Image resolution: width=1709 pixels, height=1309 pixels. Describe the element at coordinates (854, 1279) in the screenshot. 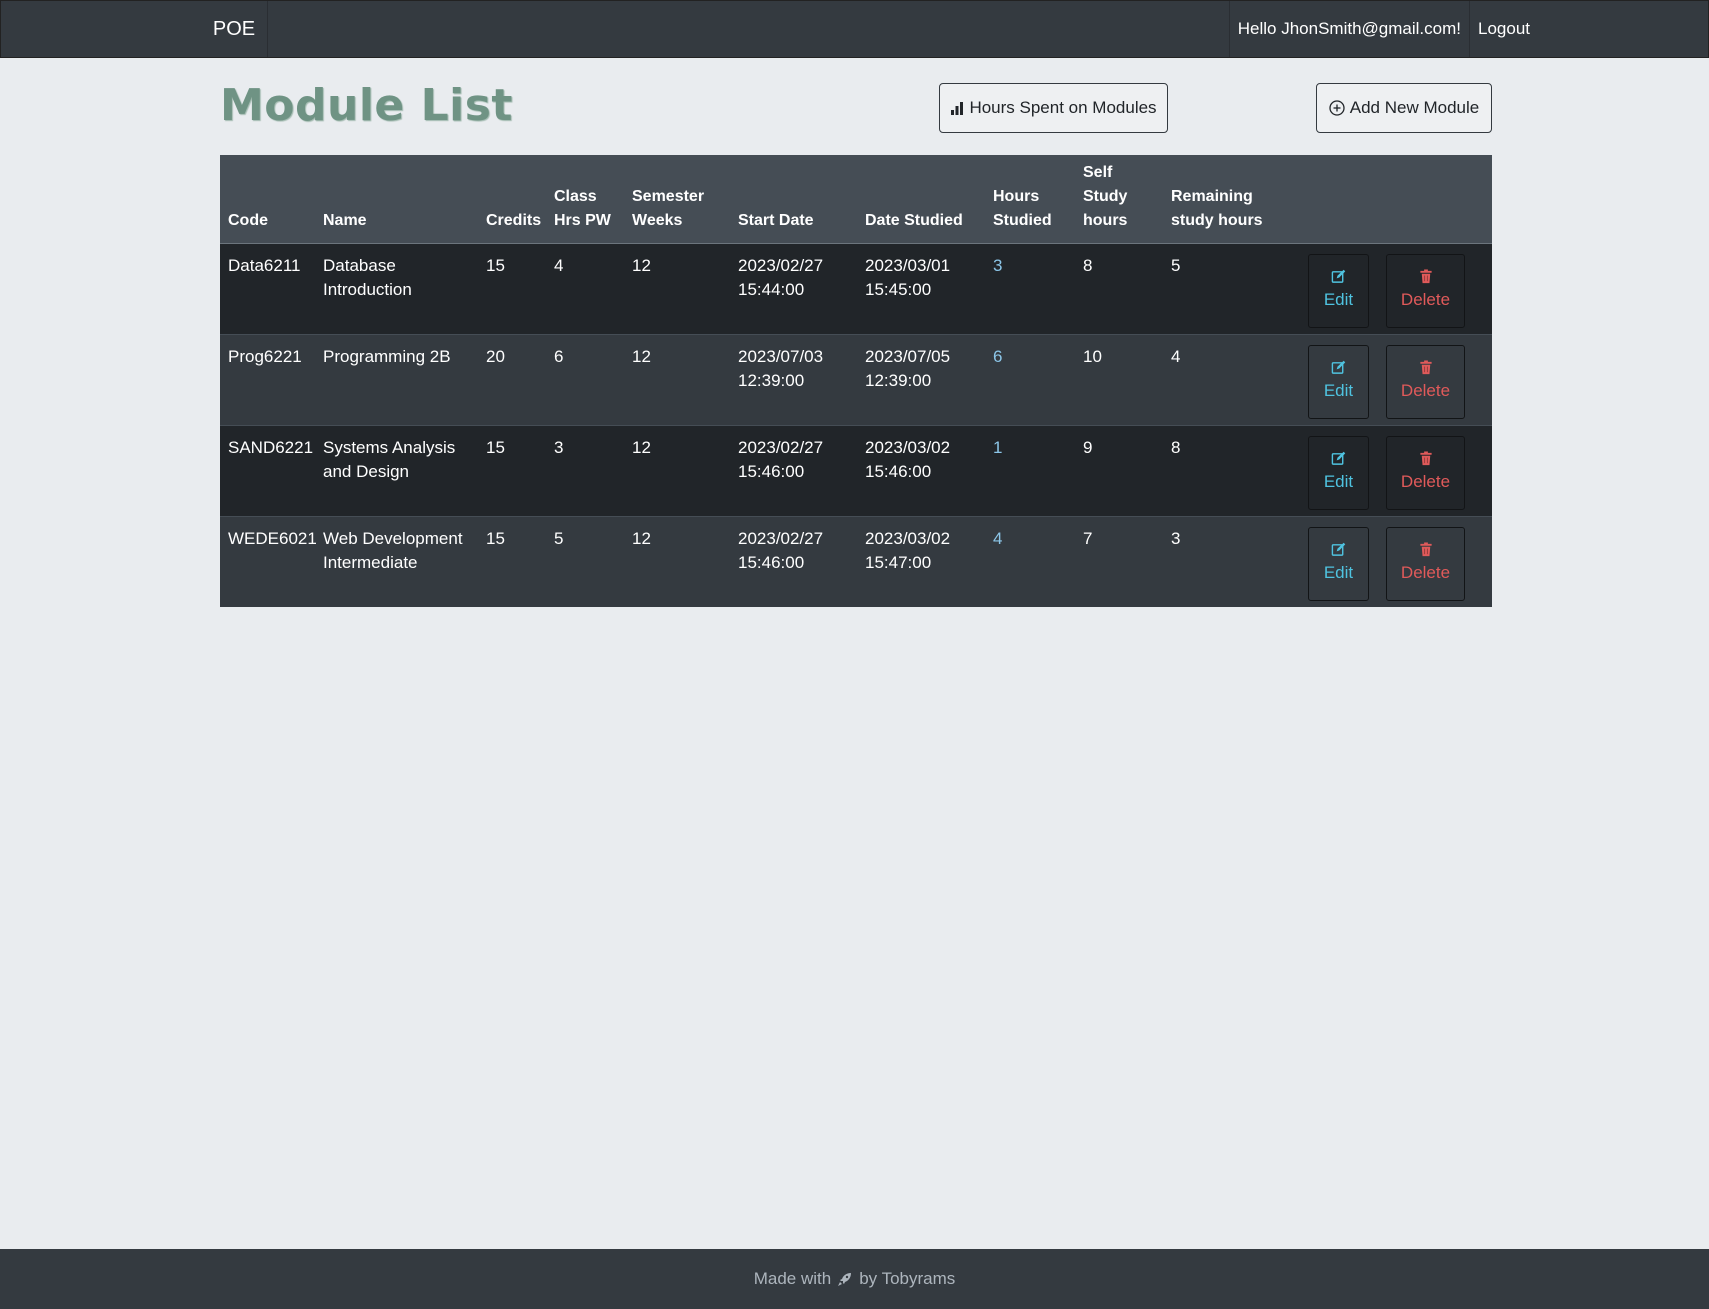

I see `page-footer: Made with by Tobyrams` at that location.